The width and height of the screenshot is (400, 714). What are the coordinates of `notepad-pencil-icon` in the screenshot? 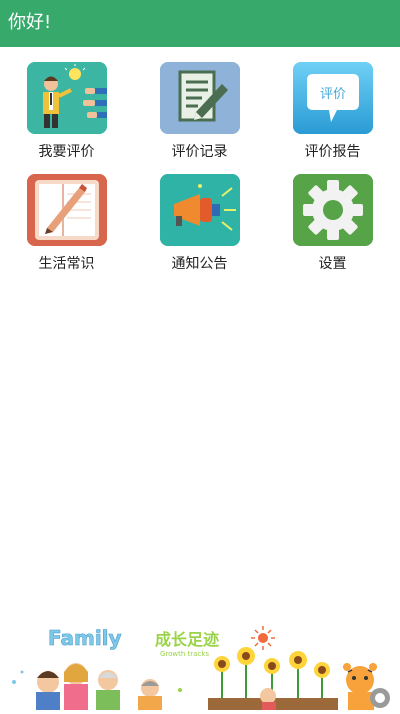 It's located at (200, 98).